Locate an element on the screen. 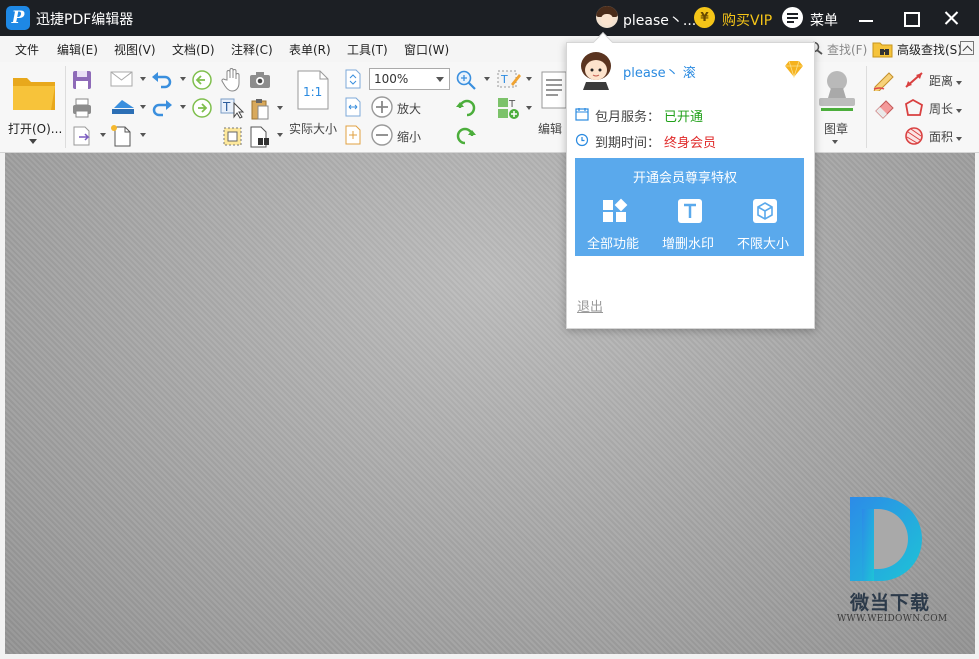  watermark-logo is located at coordinates (886, 539).